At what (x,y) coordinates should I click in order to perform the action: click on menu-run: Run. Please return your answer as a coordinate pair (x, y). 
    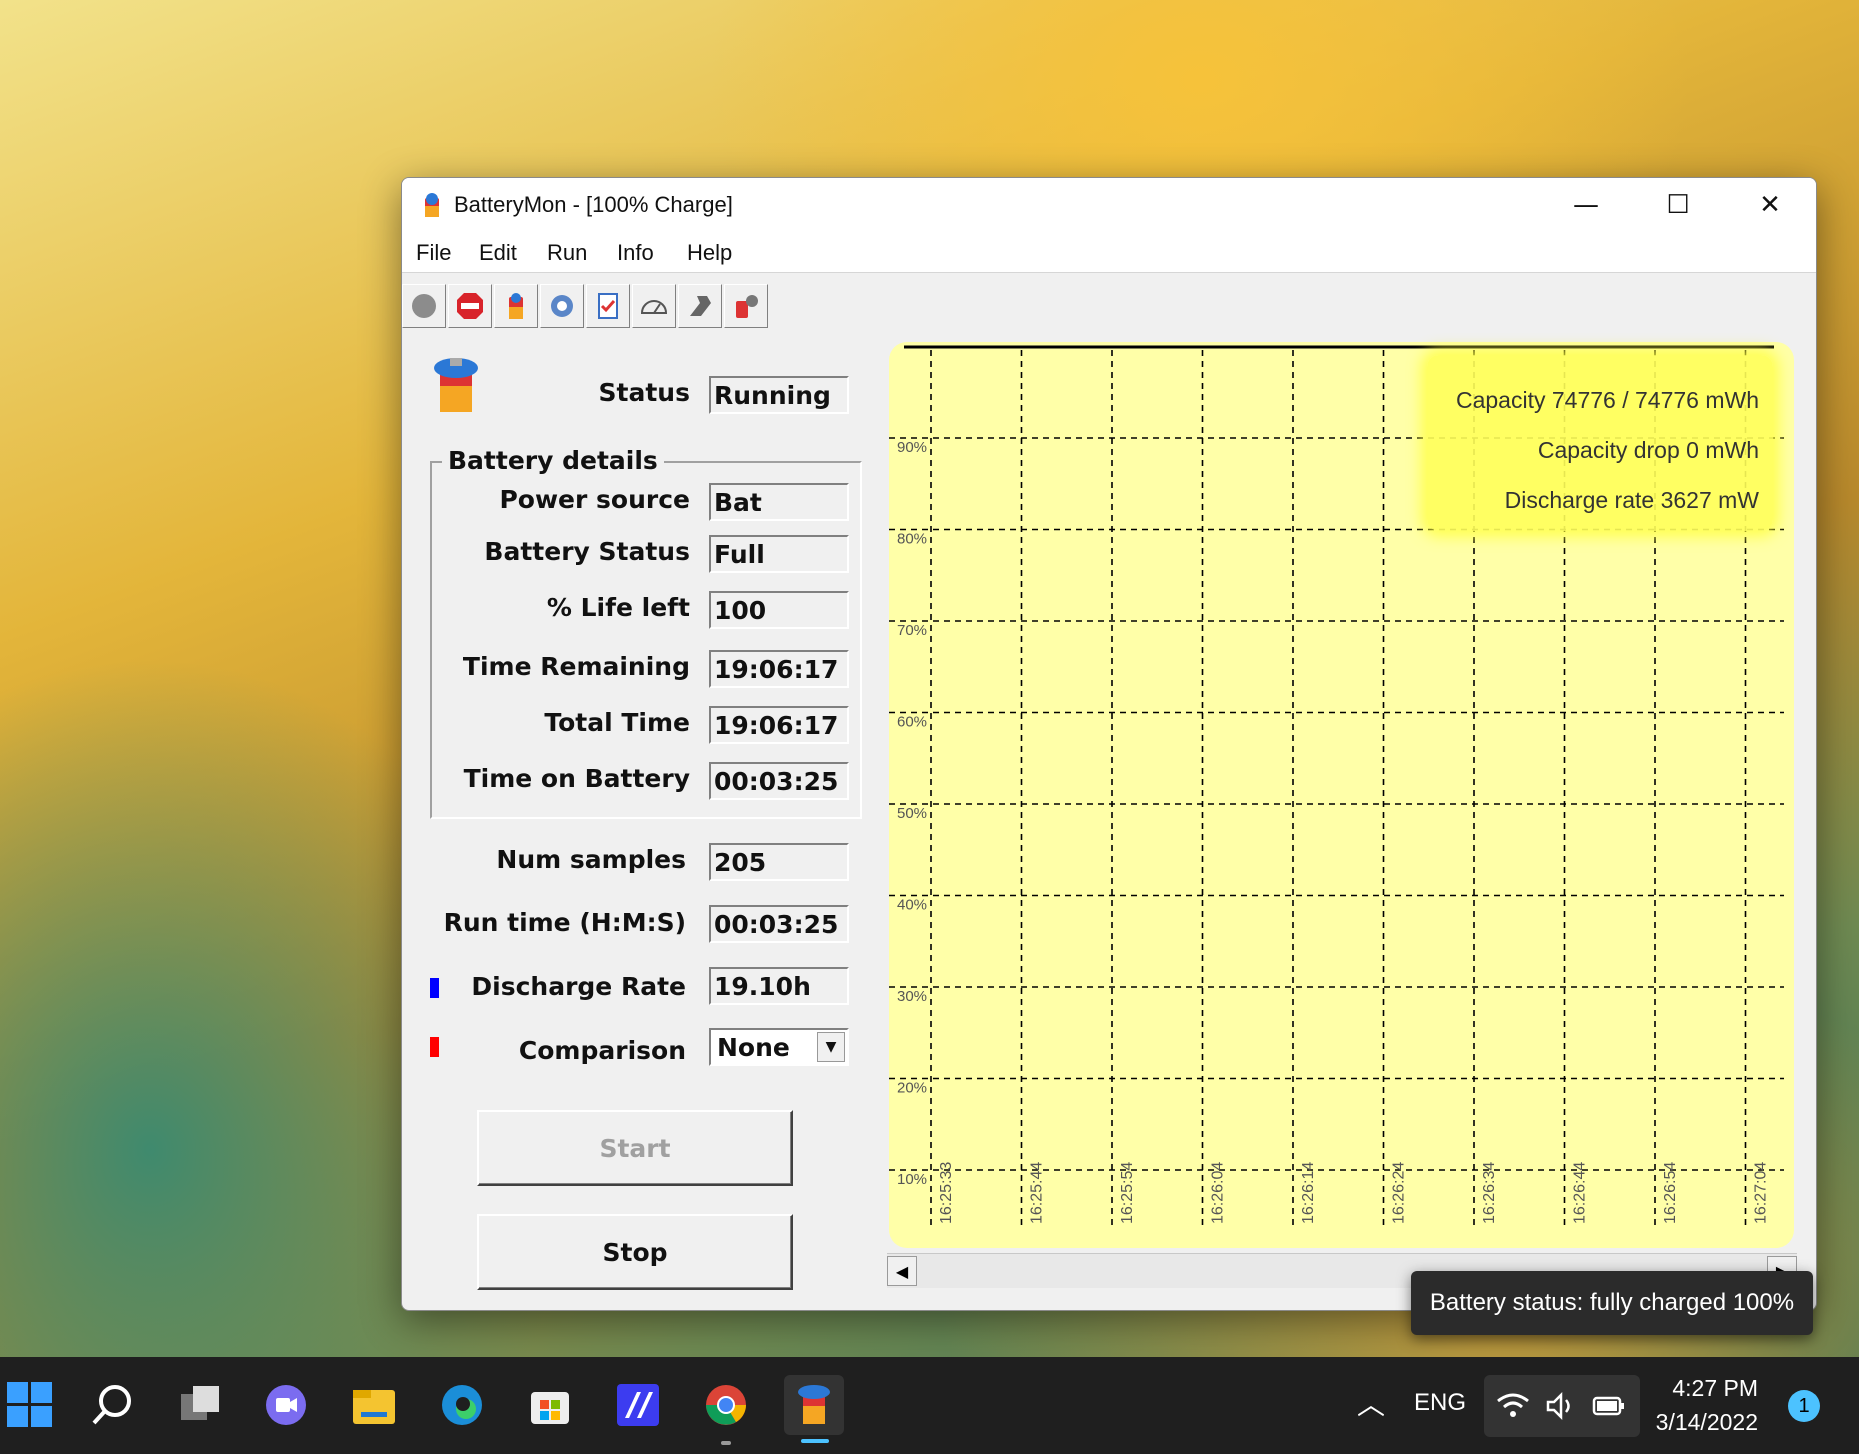
    Looking at the image, I should click on (567, 253).